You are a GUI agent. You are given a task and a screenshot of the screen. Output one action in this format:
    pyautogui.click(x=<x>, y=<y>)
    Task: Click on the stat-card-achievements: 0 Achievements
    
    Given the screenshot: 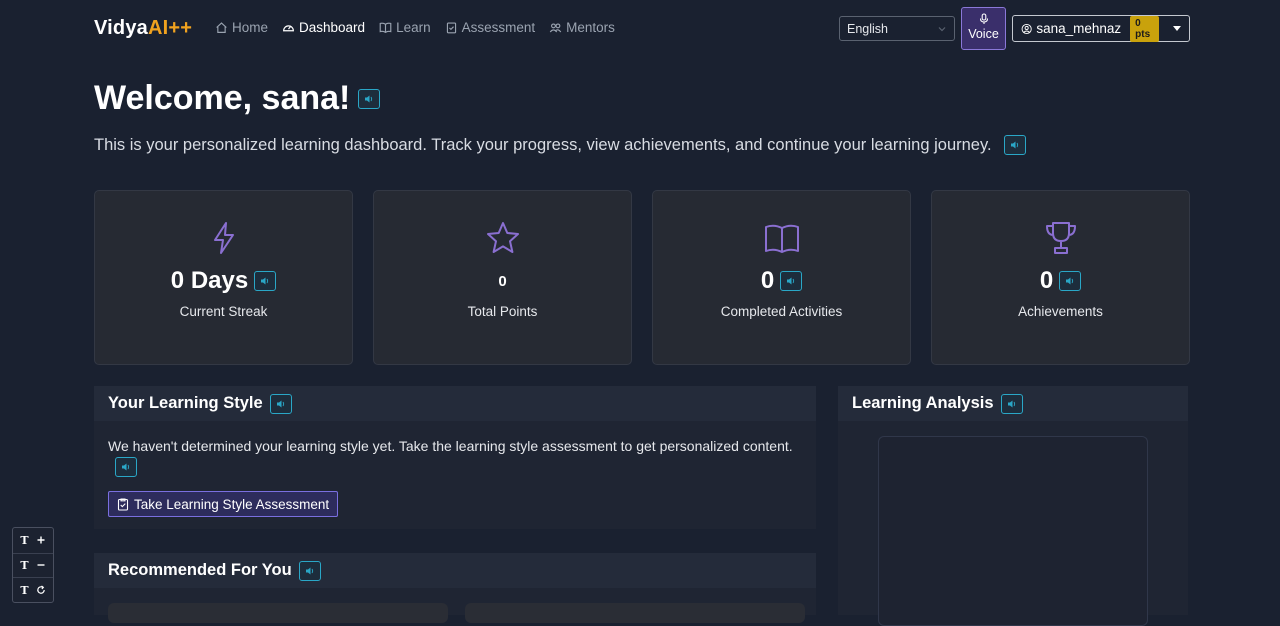 What is the action you would take?
    pyautogui.click(x=1060, y=277)
    